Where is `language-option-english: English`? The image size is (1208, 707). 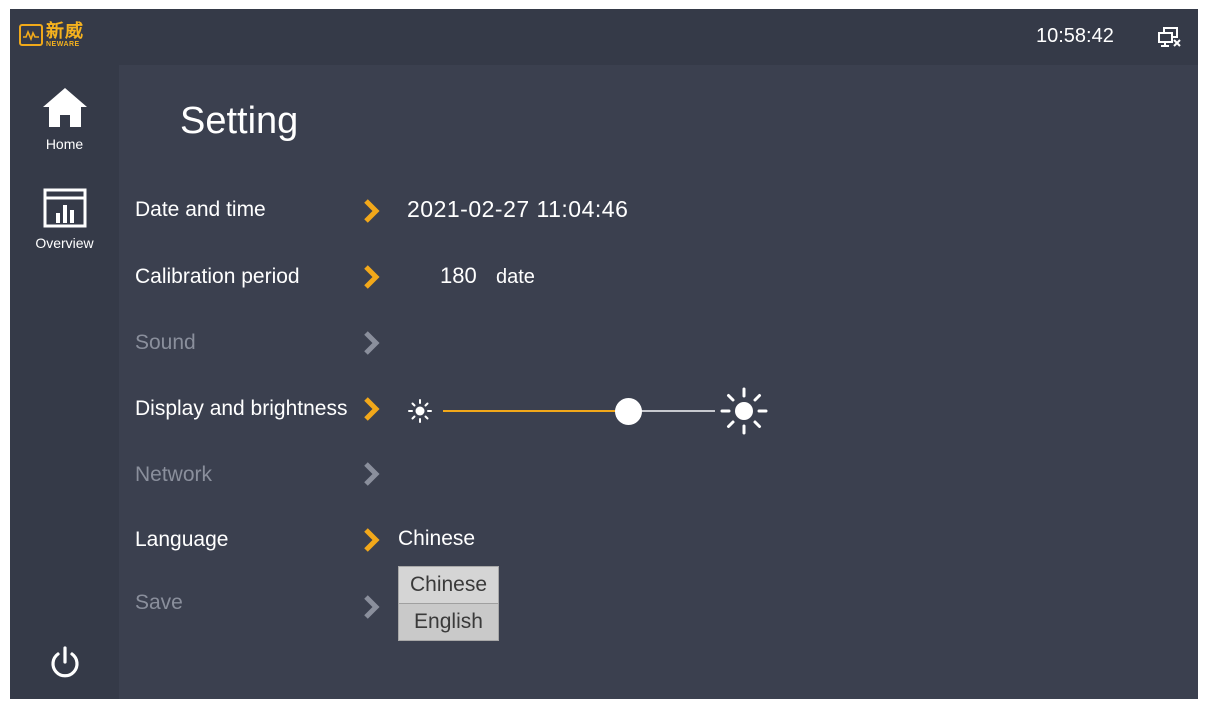
language-option-english: English is located at coordinates (448, 621).